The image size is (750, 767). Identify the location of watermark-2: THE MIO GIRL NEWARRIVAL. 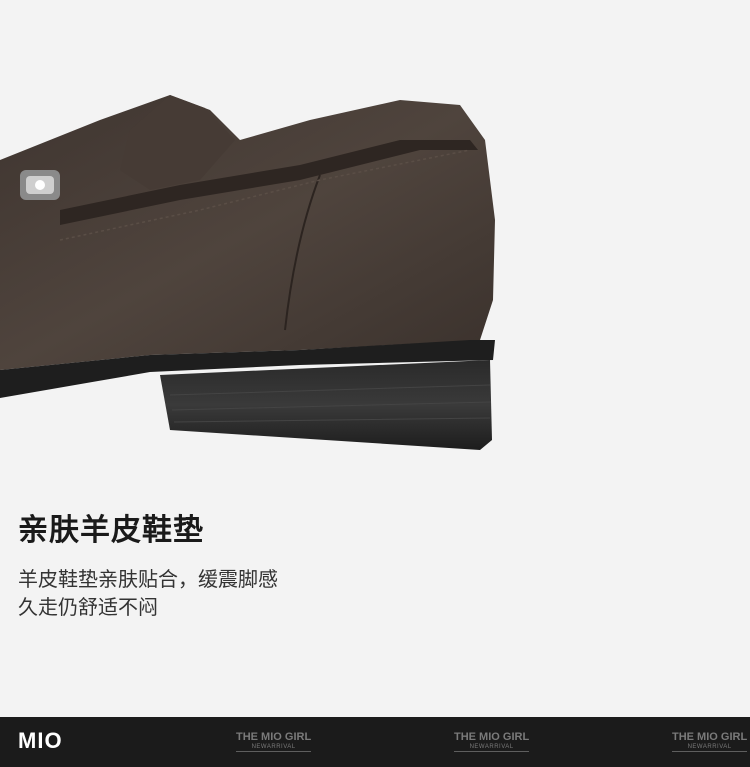
(492, 741).